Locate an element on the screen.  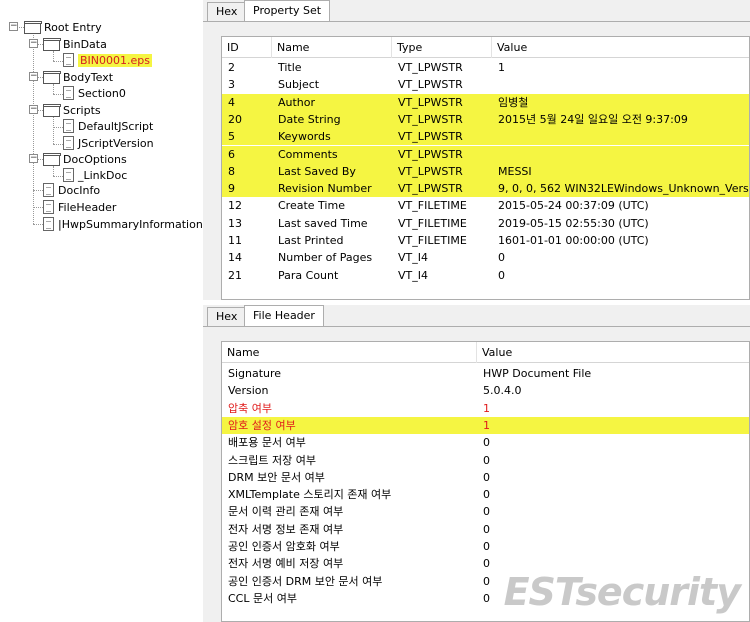
table-row: 14 Number of Pages VT_I4 0 is located at coordinates (485, 257).